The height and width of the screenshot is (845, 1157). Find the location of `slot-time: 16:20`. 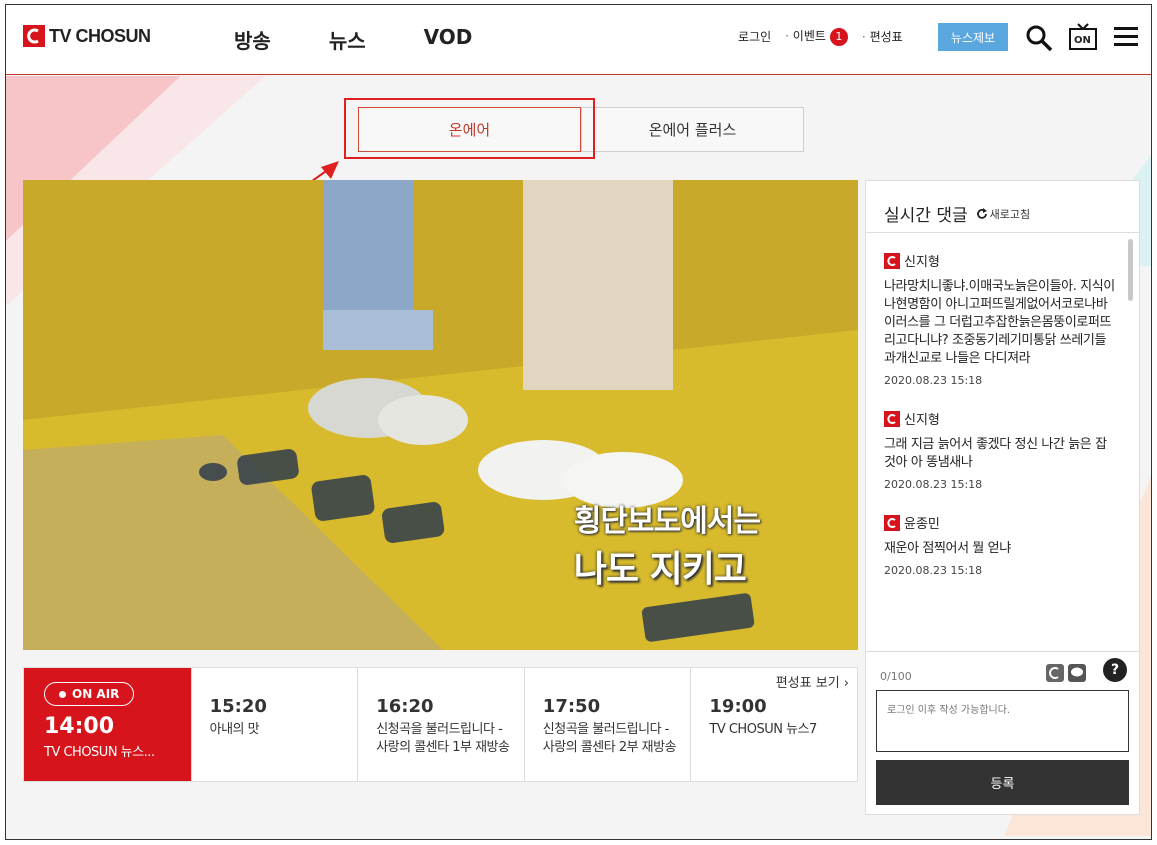

slot-time: 16:20 is located at coordinates (405, 706).